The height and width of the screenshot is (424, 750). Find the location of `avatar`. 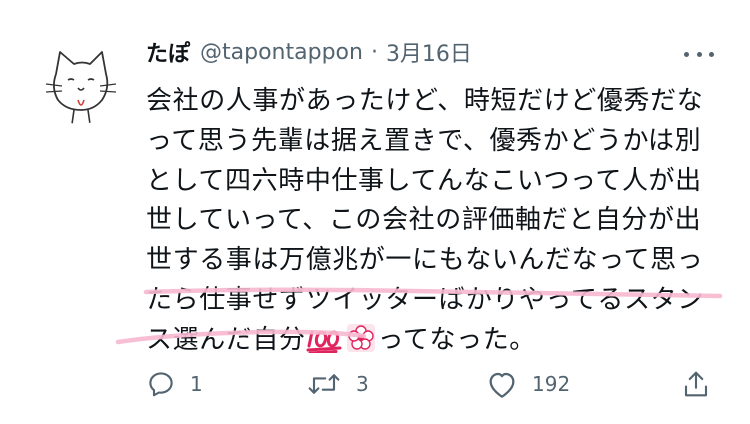

avatar is located at coordinates (80, 82).